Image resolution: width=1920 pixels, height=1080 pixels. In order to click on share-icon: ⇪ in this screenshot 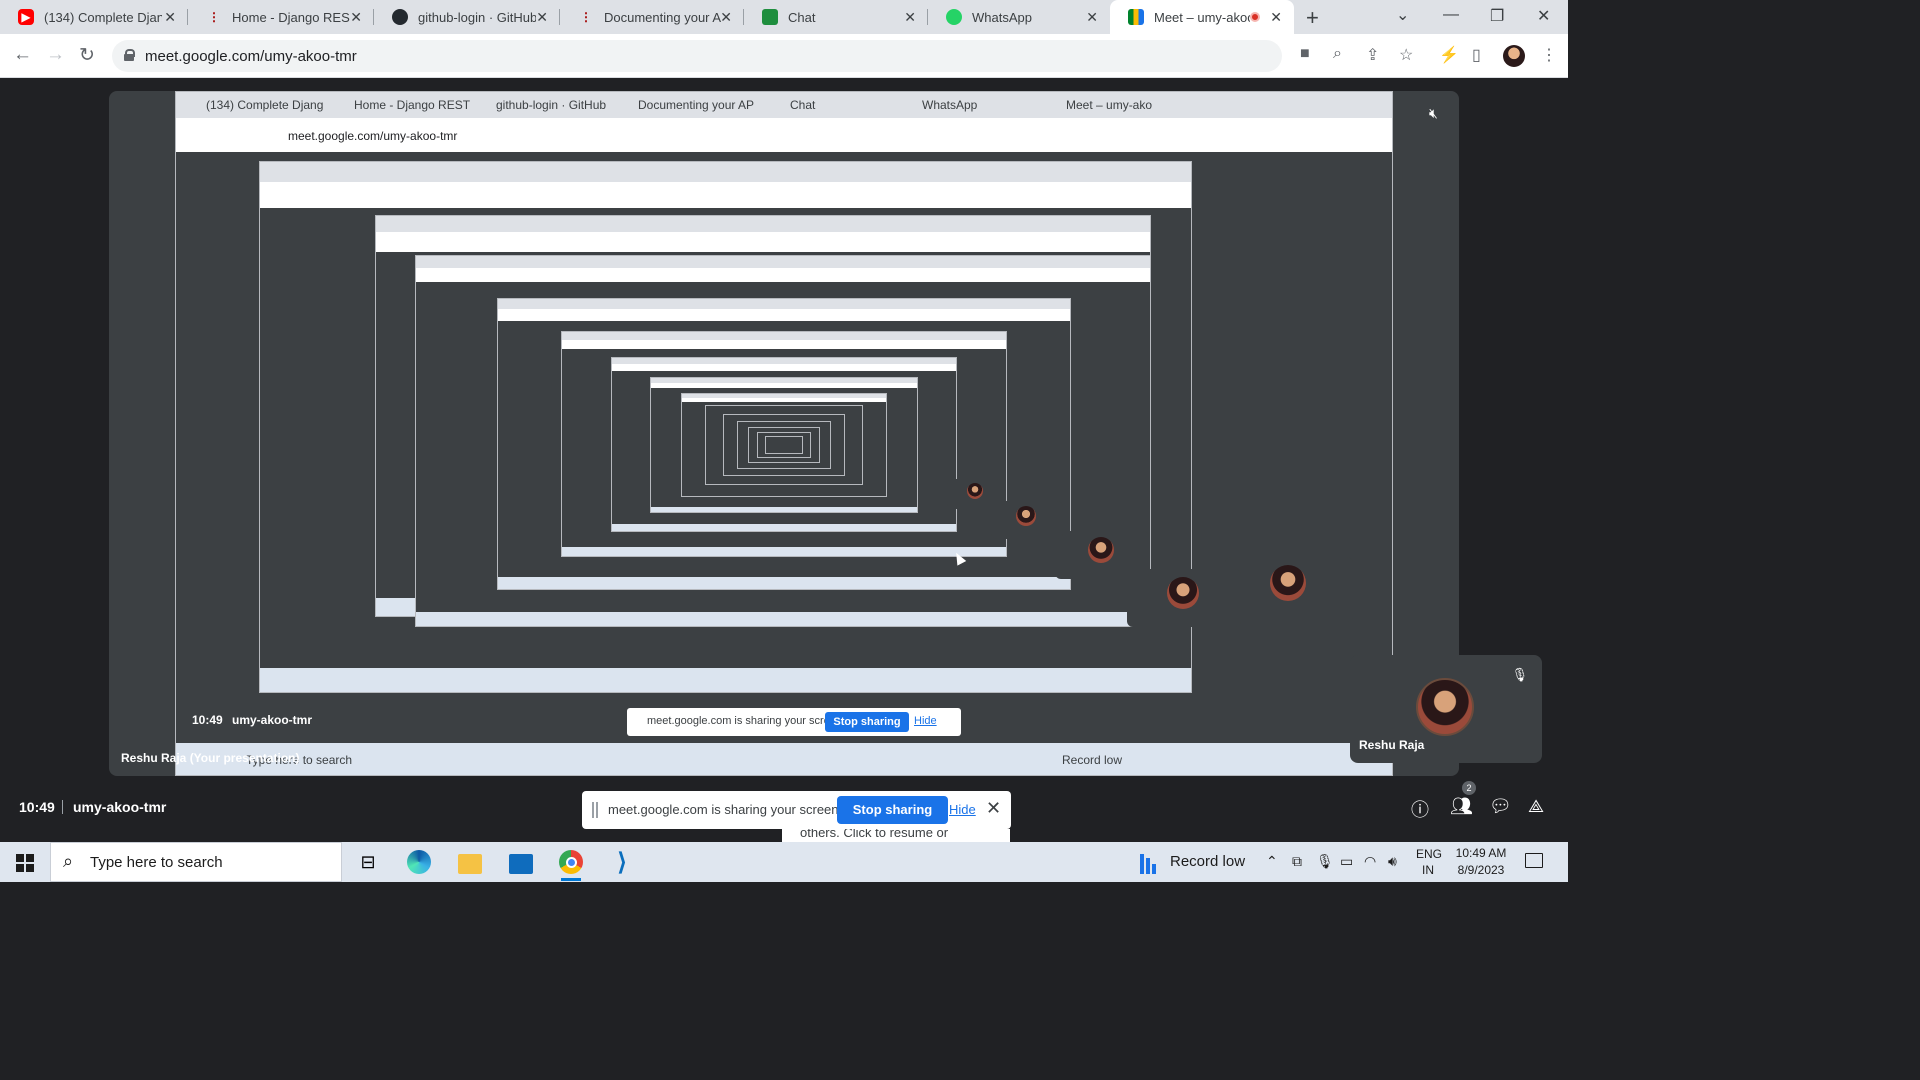, I will do `click(1372, 55)`.